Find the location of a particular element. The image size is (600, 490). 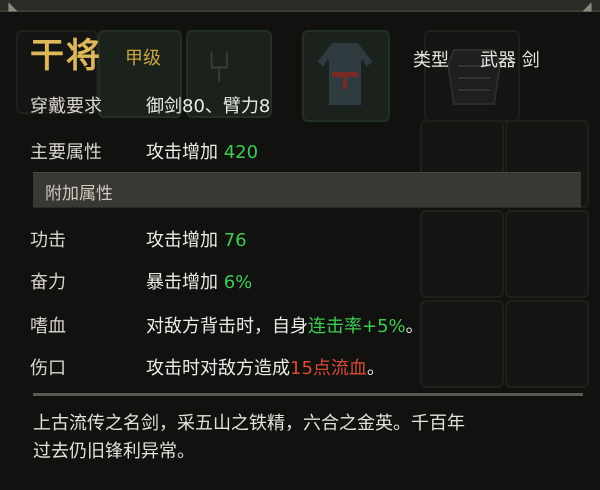

trait-label: 嗜血 is located at coordinates (48, 326).